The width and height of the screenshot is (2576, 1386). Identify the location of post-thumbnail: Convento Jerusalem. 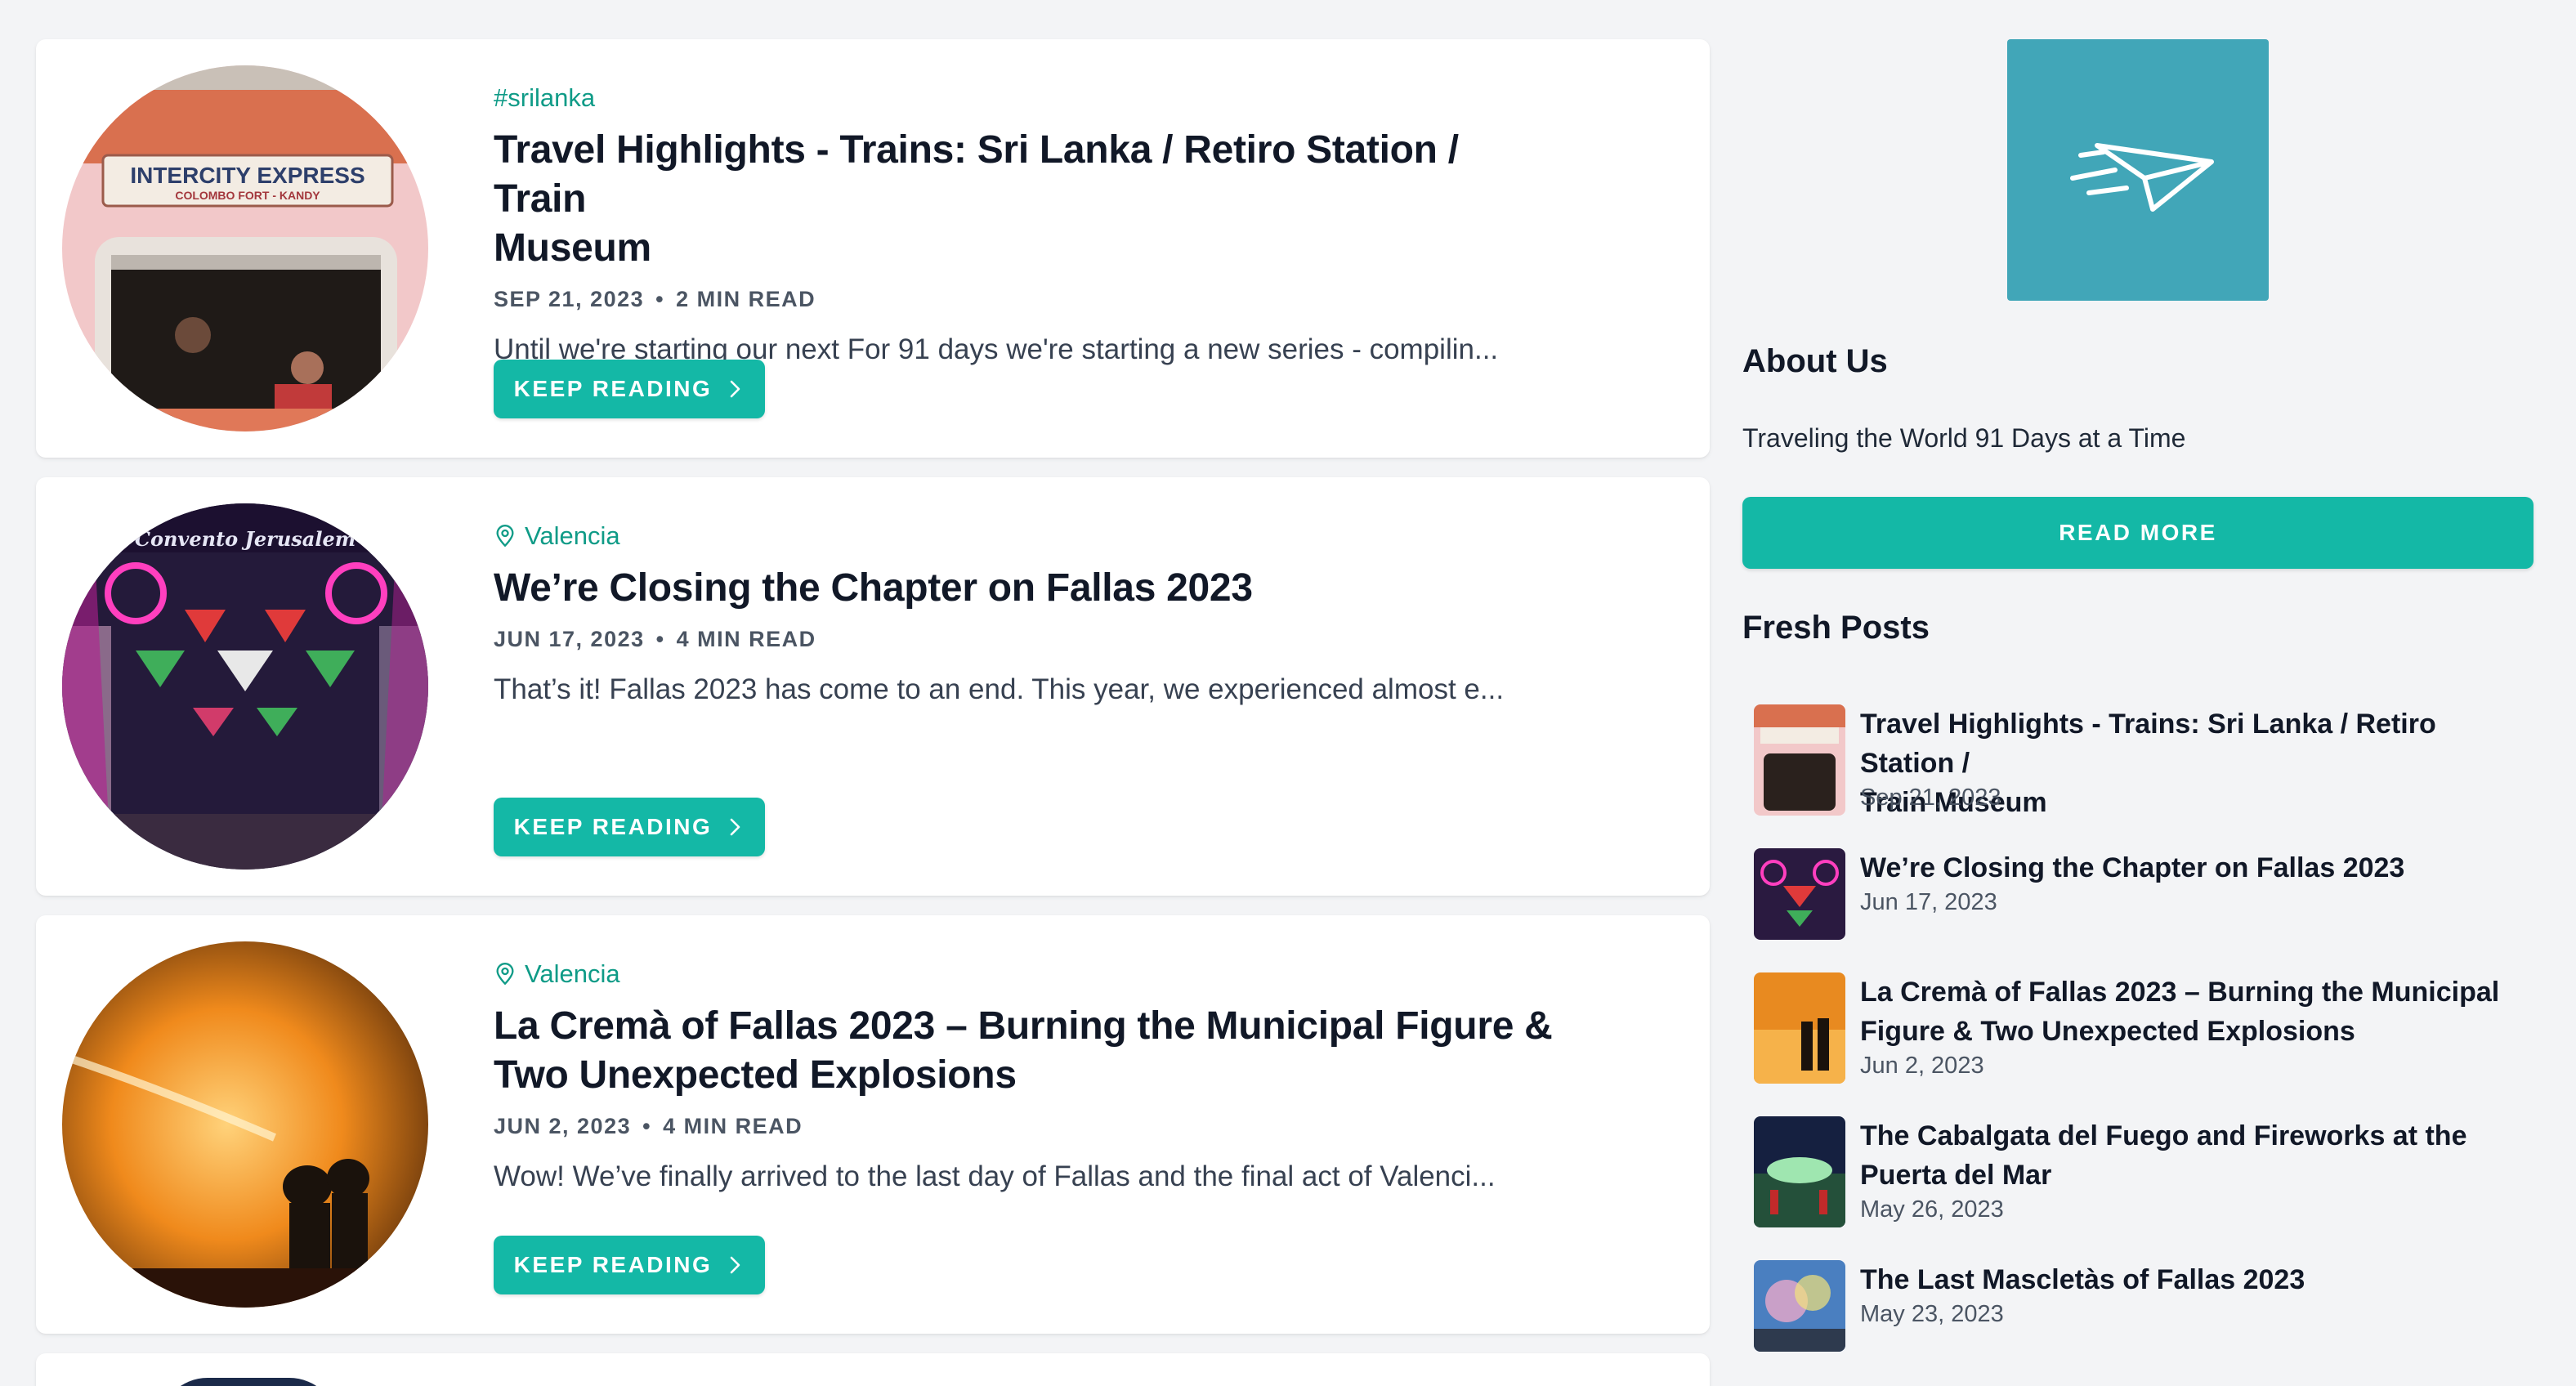
(245, 686).